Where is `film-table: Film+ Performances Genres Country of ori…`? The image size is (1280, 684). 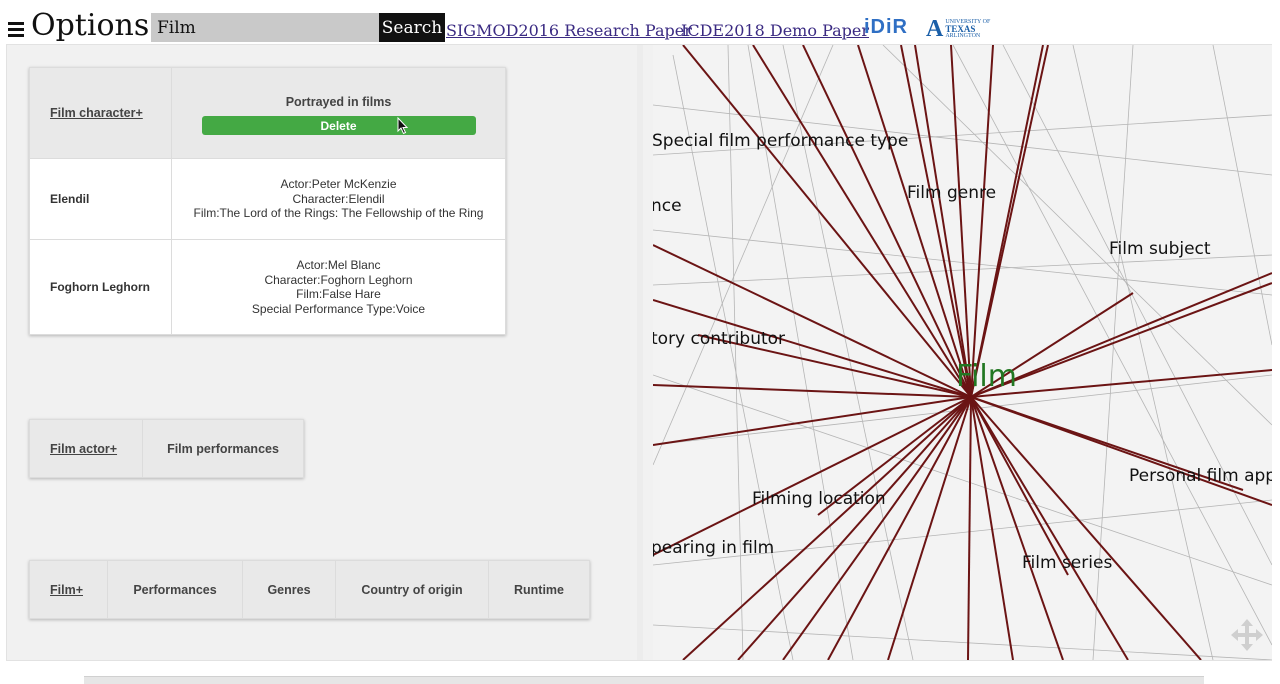
film-table: Film+ Performances Genres Country of ori… is located at coordinates (309, 589).